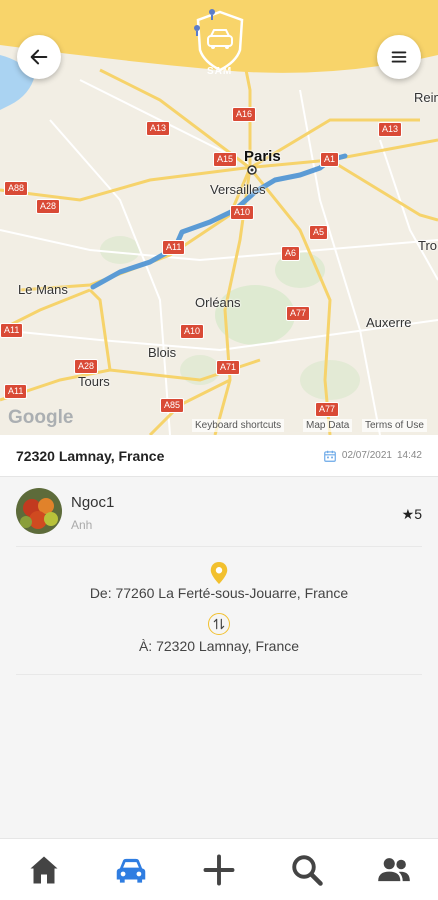  I want to click on add-icon, so click(219, 869).